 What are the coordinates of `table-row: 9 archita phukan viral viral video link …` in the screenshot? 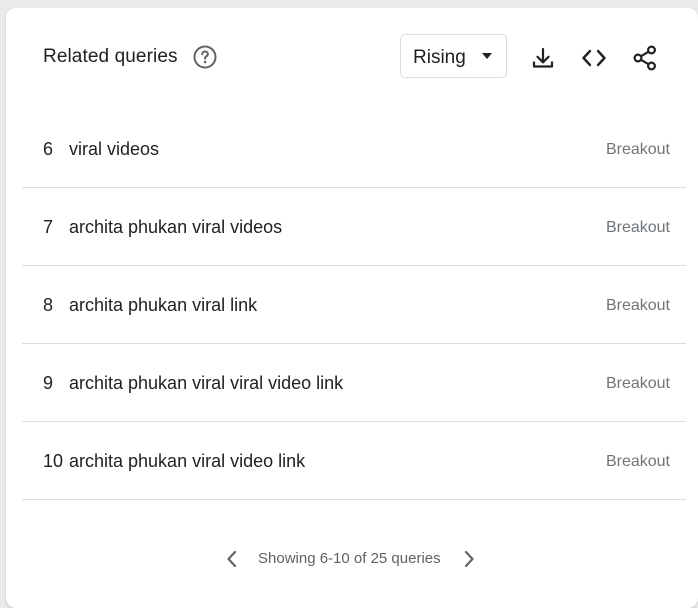 It's located at (354, 383).